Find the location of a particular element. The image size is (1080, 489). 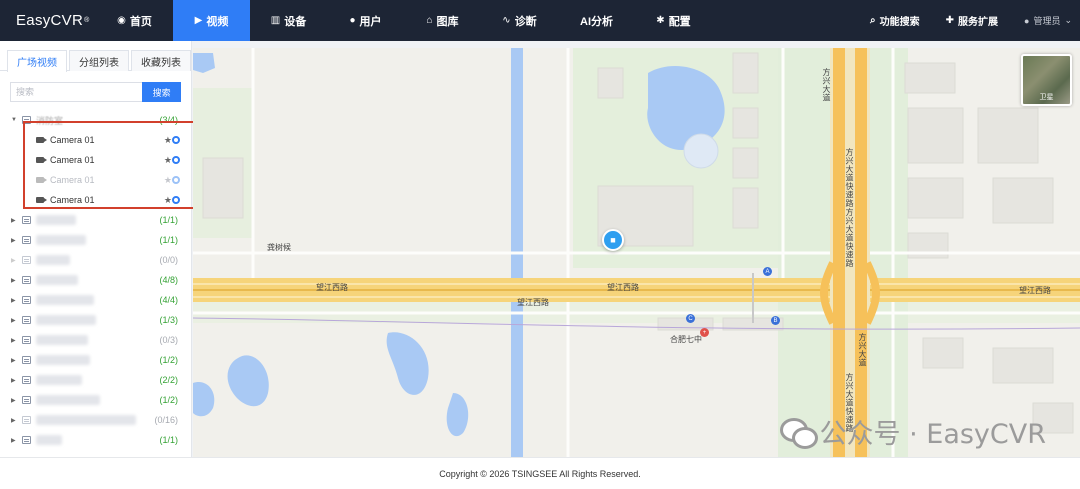

tree-group: ▶ (1/3) is located at coordinates (95, 320).